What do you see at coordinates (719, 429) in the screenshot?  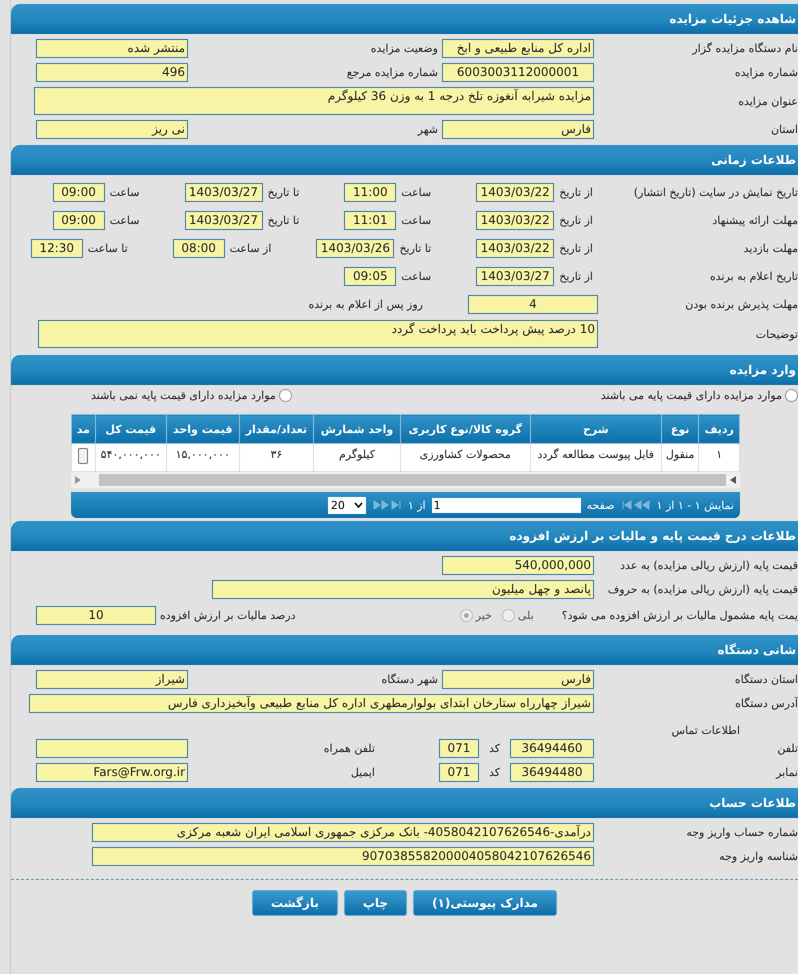 I see `column-header: ردیف` at bounding box center [719, 429].